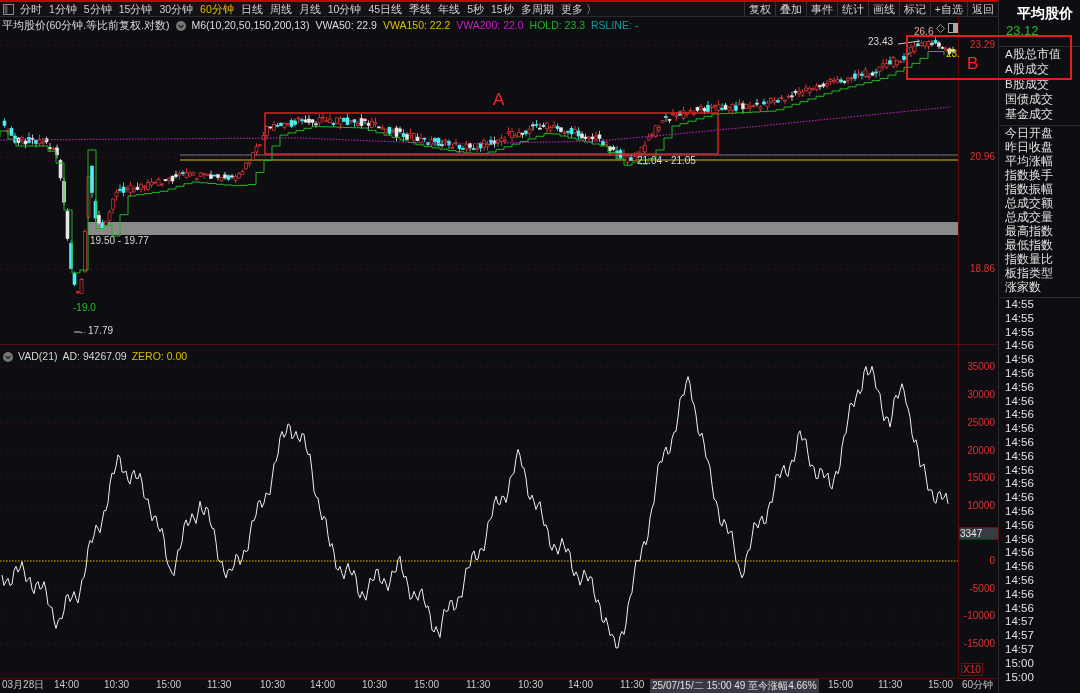 Image resolution: width=1080 pixels, height=693 pixels. I want to click on period-tab: 30分钟, so click(176, 9).